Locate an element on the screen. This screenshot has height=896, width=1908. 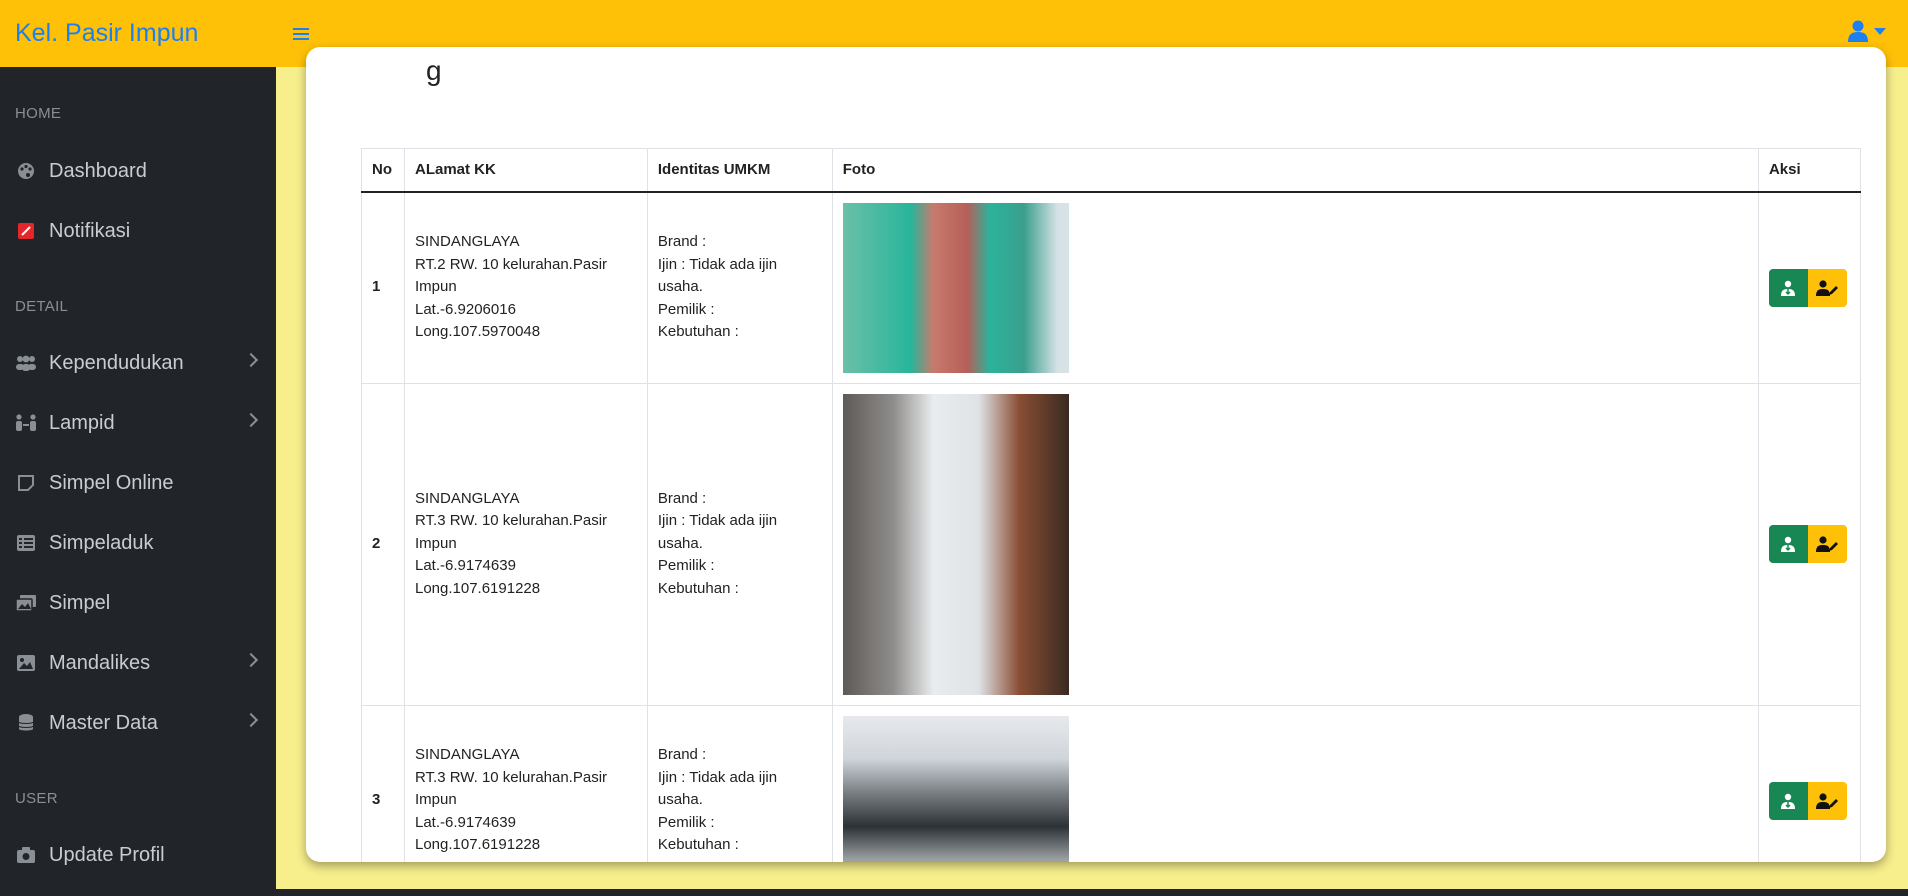
sidebar-item-label: Lampid is located at coordinates (82, 422).